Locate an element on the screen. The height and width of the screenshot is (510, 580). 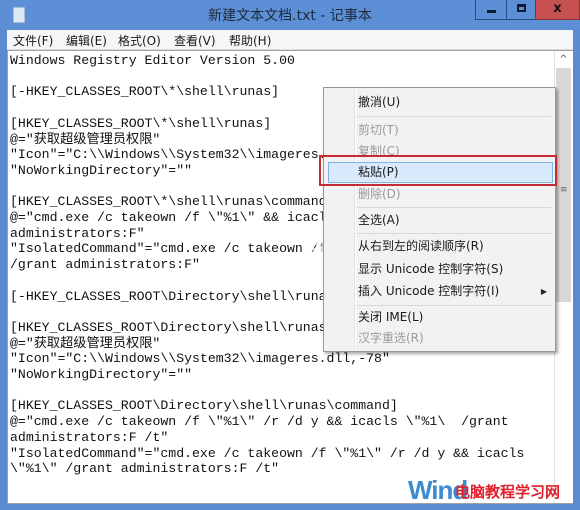
vertical-scrollbar: ^ ≡ is located at coordinates (563, 277).